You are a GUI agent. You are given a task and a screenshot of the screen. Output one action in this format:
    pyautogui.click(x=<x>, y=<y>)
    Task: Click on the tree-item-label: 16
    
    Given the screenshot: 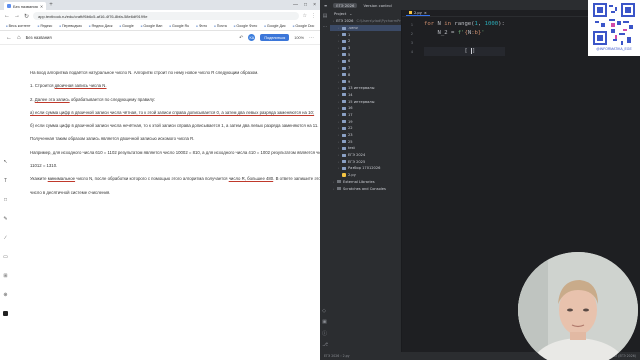 What is the action you would take?
    pyautogui.click(x=350, y=108)
    